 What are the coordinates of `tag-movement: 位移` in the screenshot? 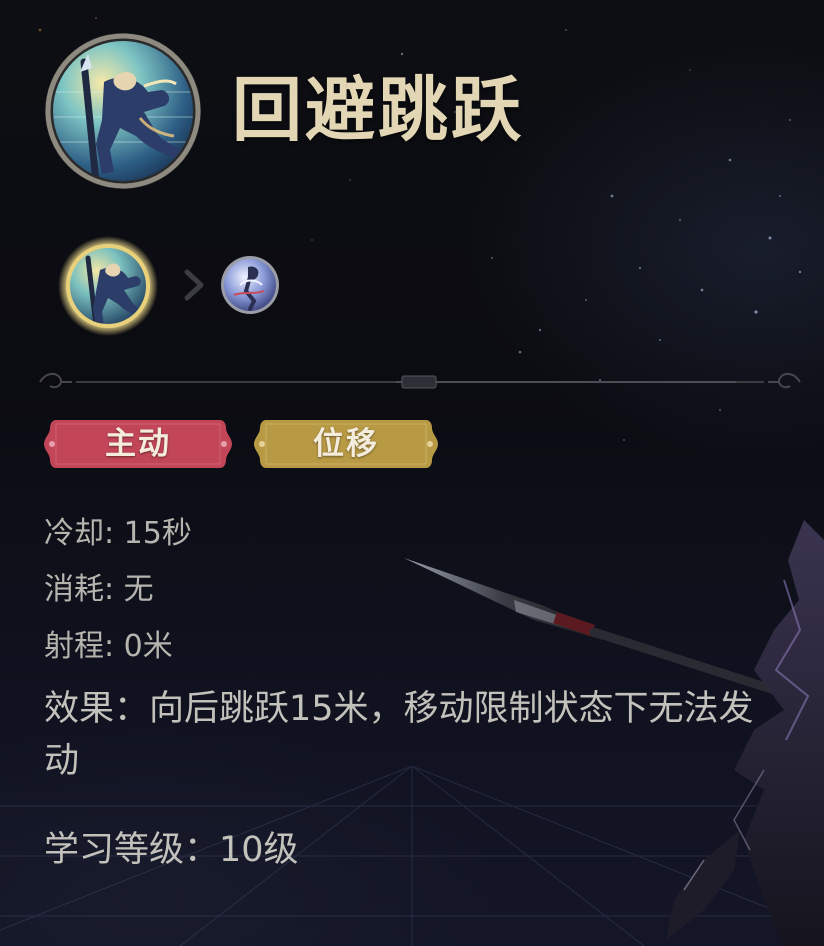 It's located at (346, 444).